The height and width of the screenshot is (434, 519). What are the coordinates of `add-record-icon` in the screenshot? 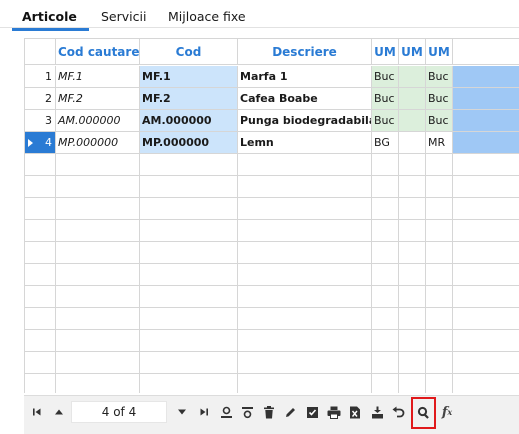 It's located at (226, 412).